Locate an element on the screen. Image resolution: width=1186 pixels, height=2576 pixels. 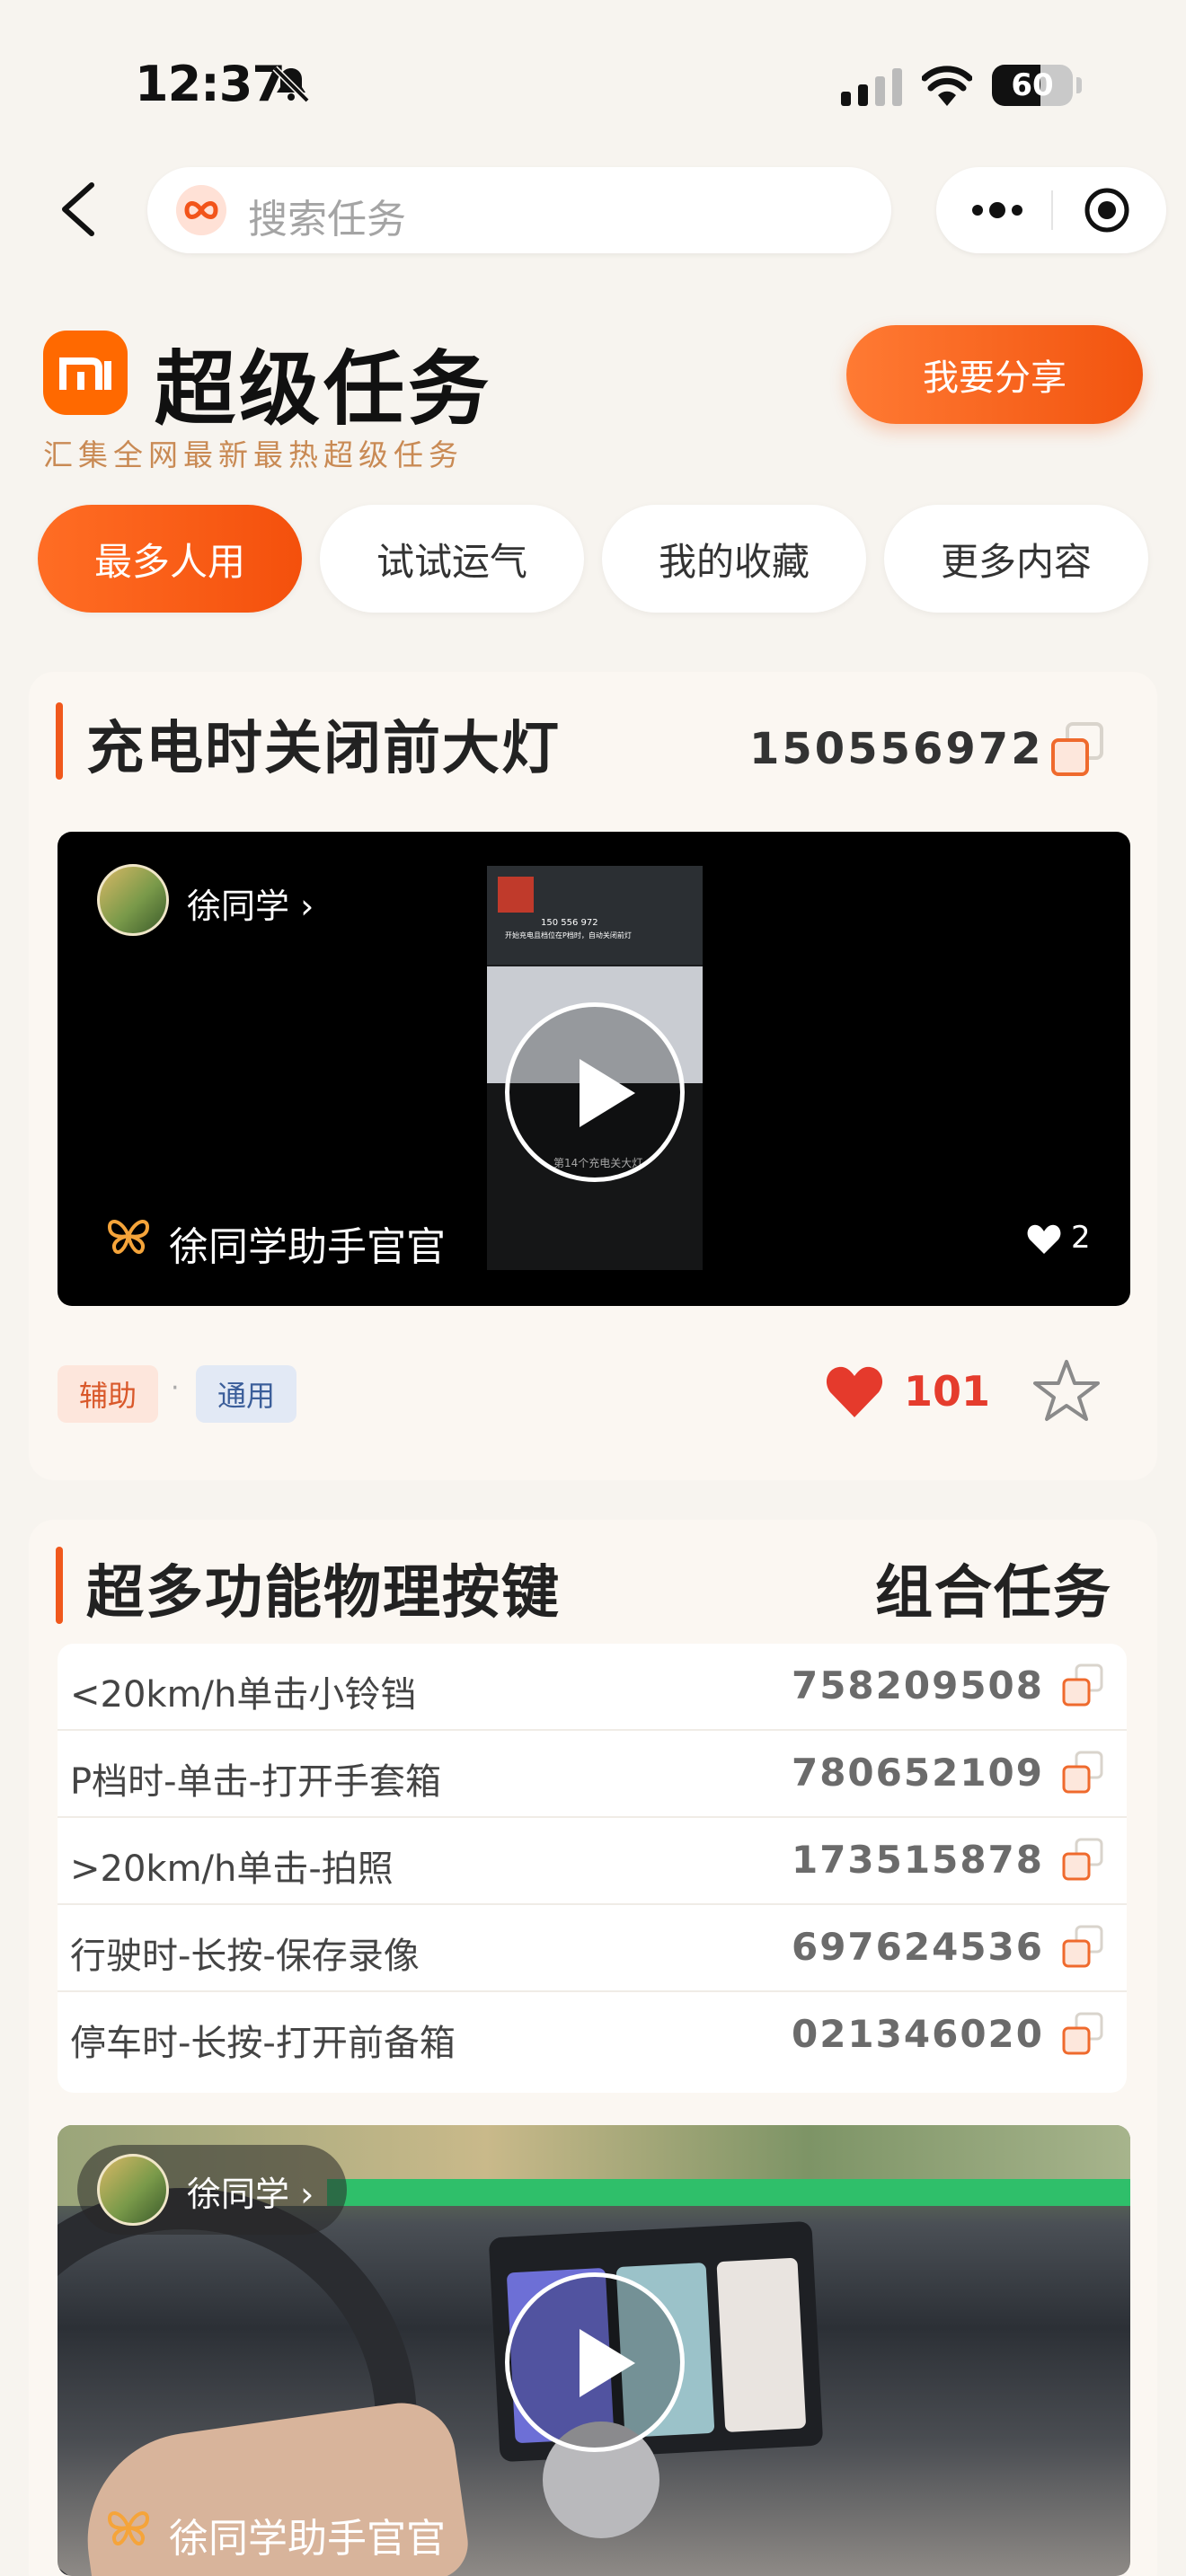
item-code: 758209508 is located at coordinates (917, 1685).